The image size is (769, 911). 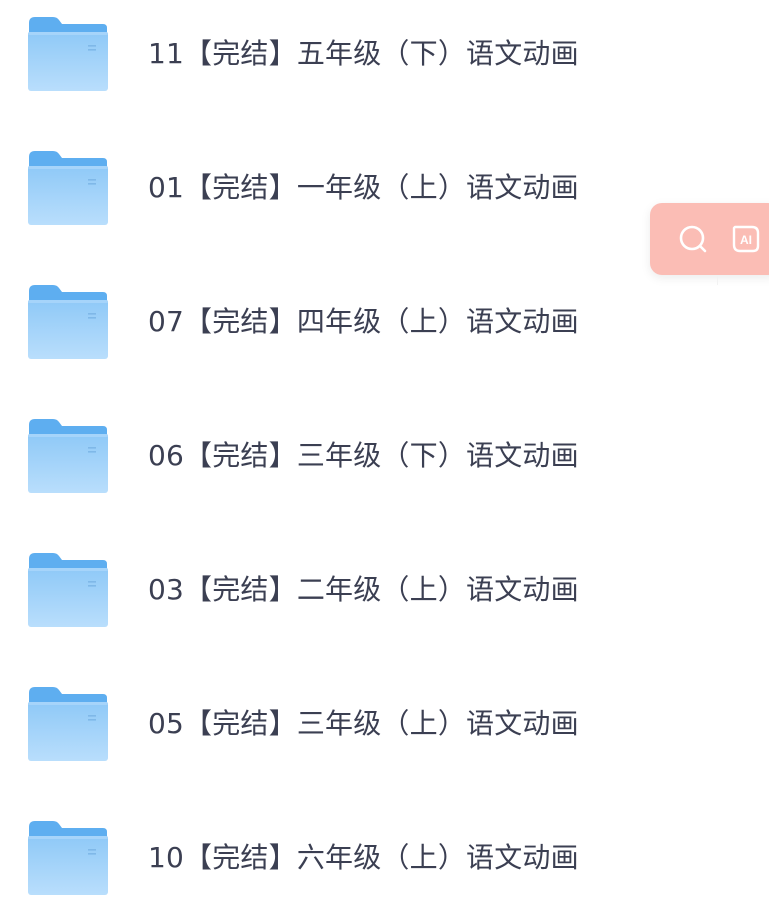 I want to click on list-item-folder: 05【完结】三年级（上）语文动画, so click(x=320, y=732).